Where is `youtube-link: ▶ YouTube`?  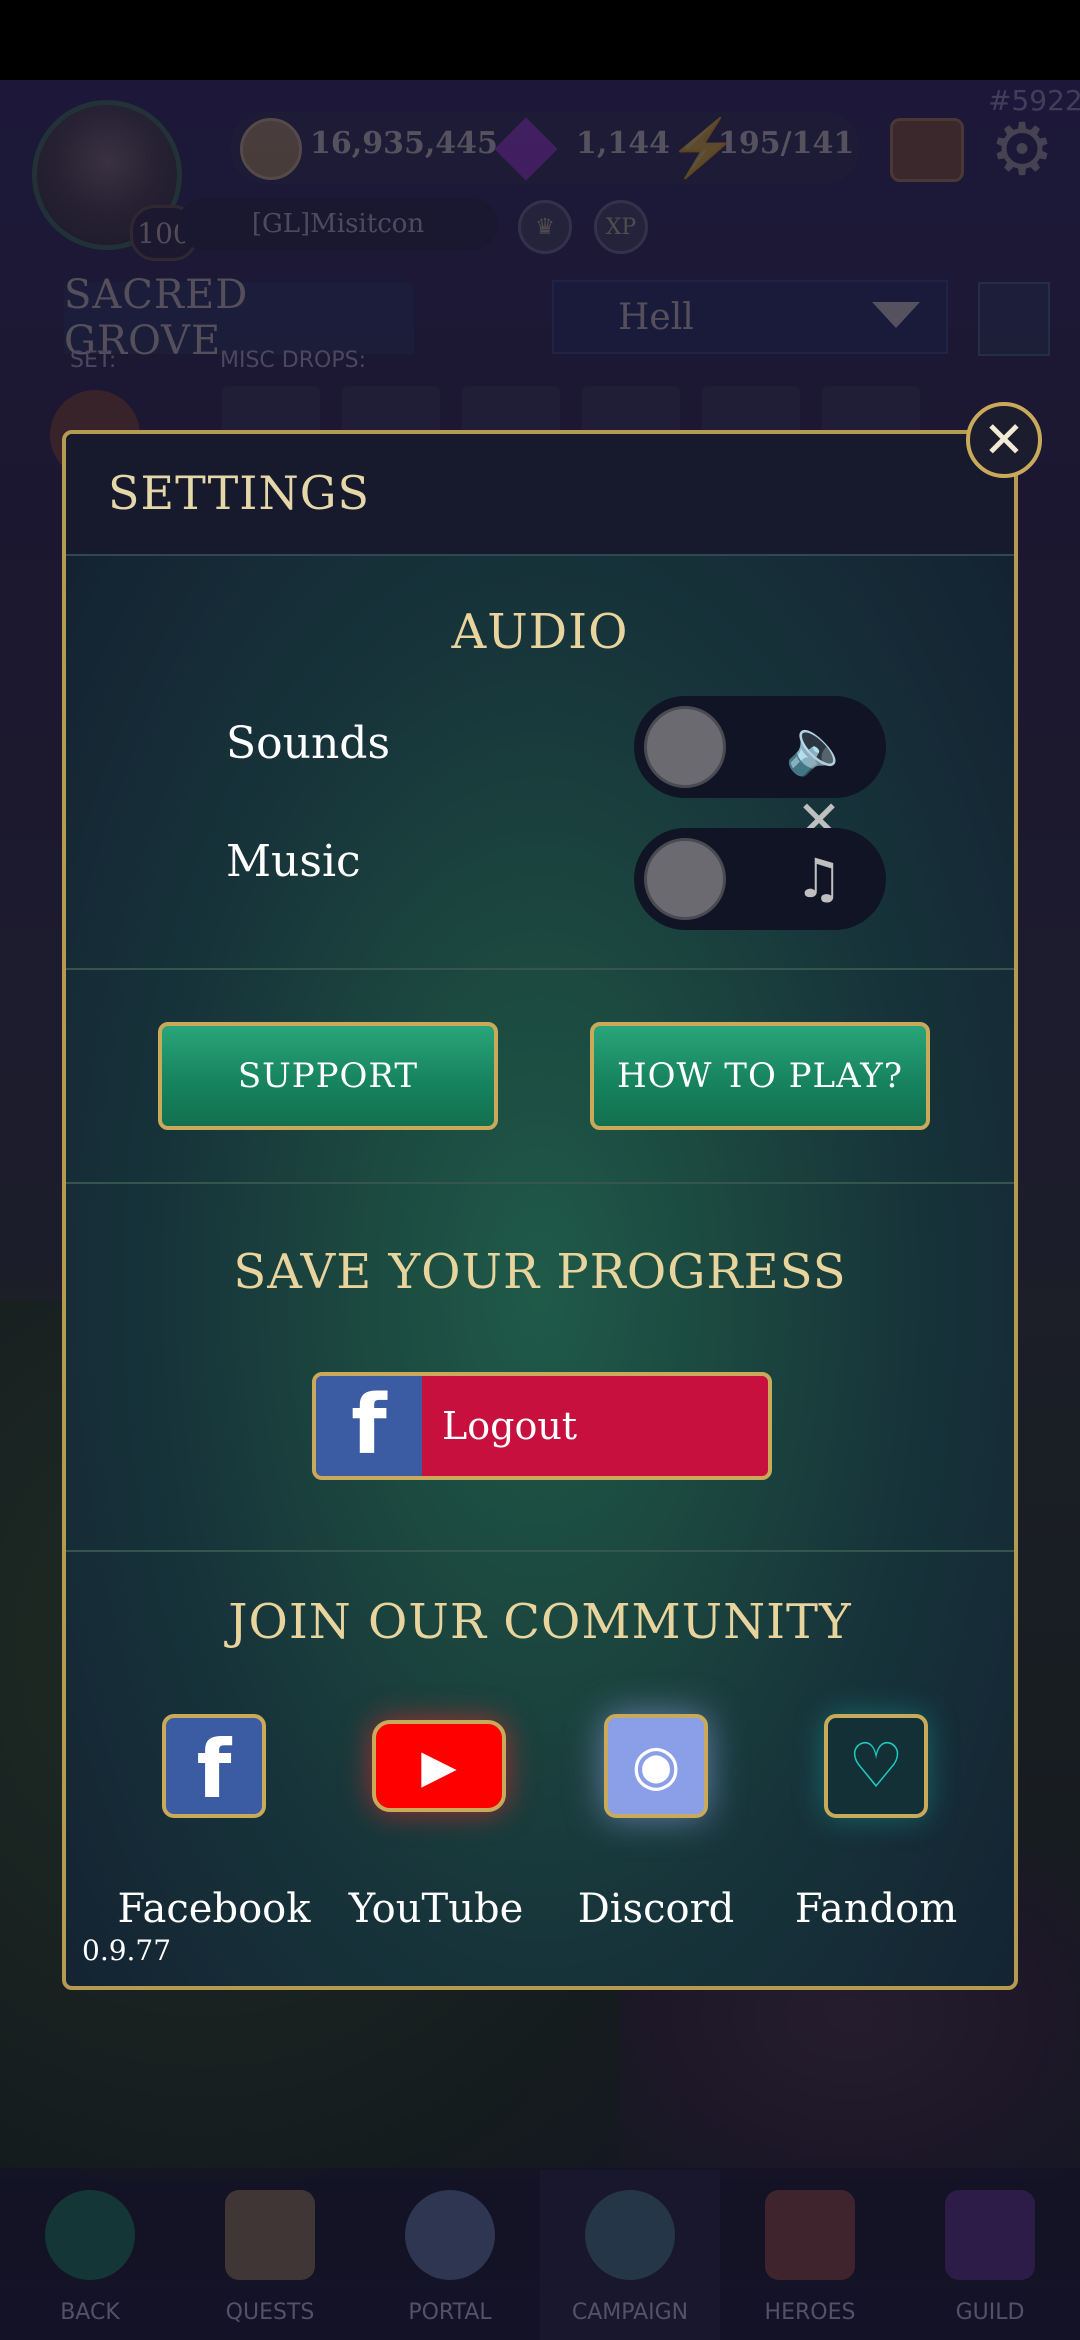 youtube-link: ▶ YouTube is located at coordinates (436, 1839).